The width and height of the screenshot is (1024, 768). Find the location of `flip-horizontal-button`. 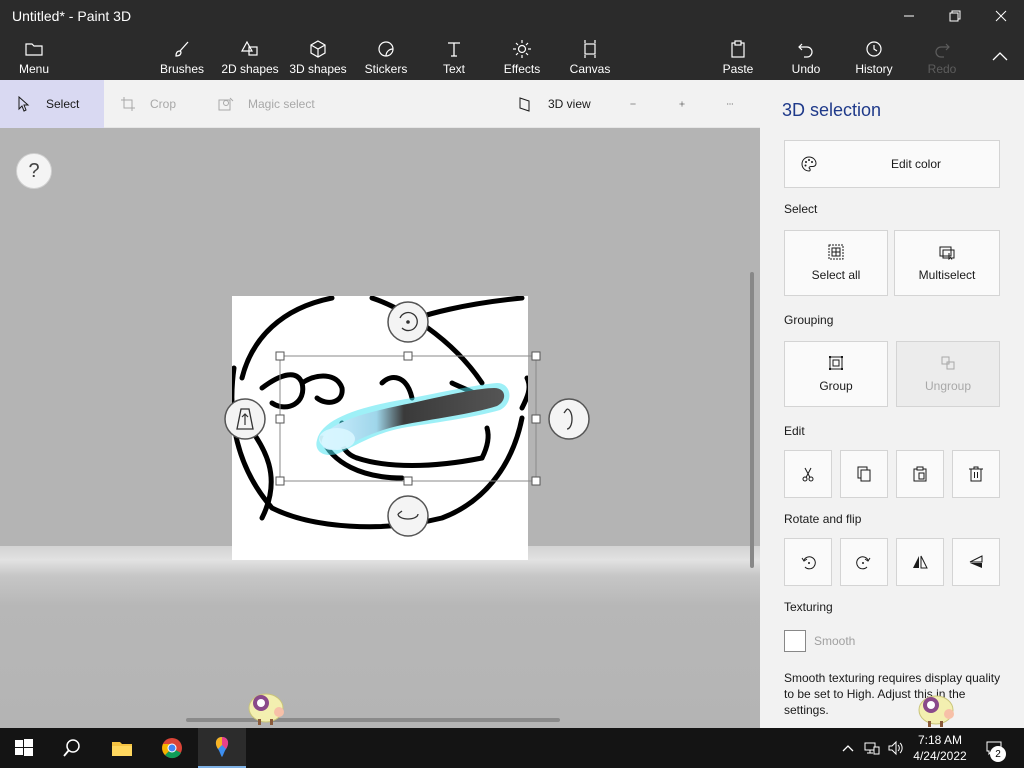

flip-horizontal-button is located at coordinates (920, 562).